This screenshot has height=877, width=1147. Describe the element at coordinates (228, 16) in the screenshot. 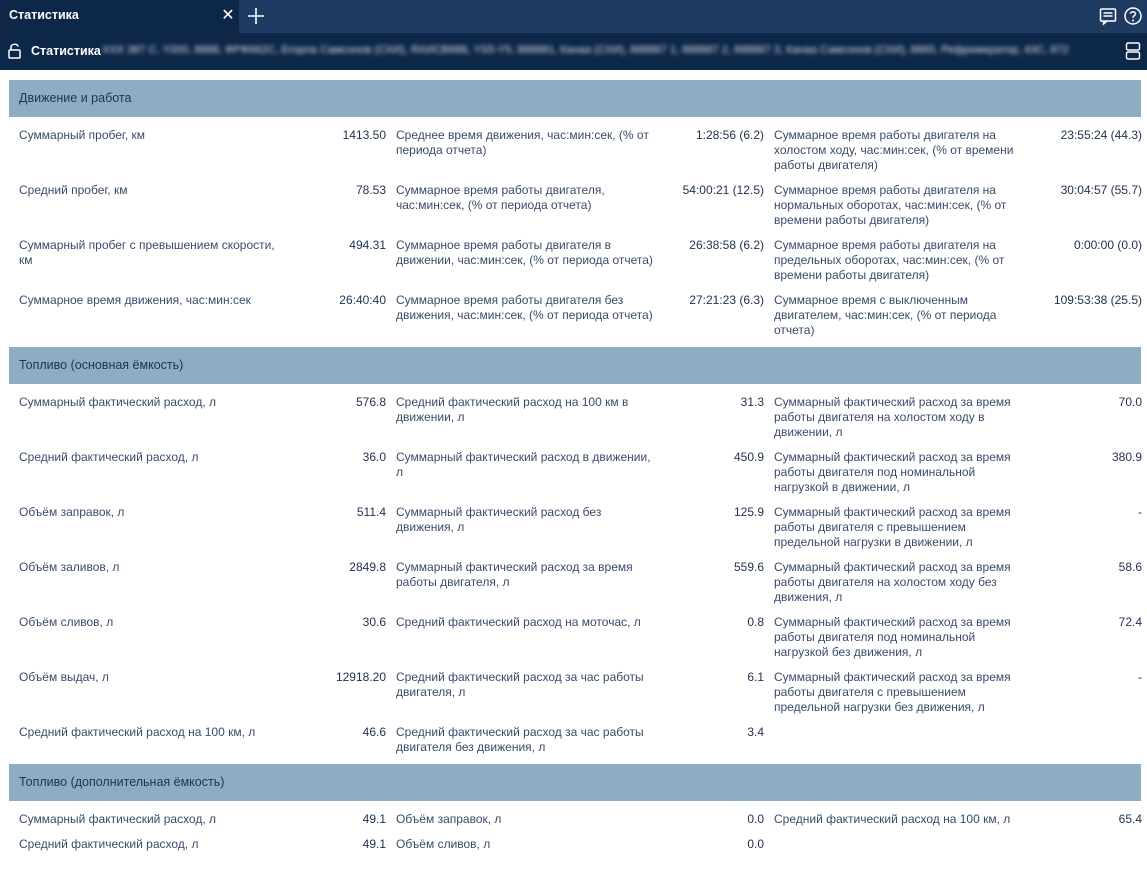

I see `close-icon: ✕` at that location.